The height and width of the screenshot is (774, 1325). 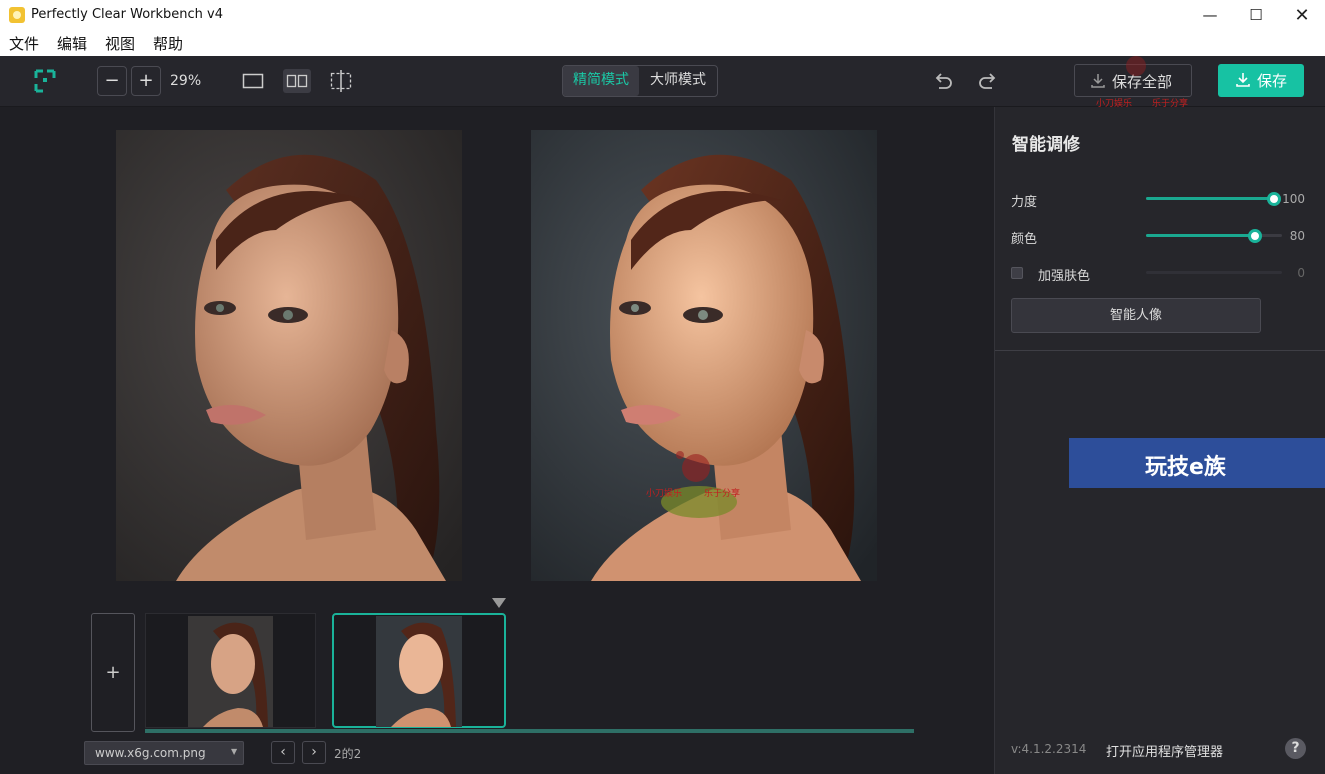 What do you see at coordinates (1243, 80) in the screenshot?
I see `download-icon` at bounding box center [1243, 80].